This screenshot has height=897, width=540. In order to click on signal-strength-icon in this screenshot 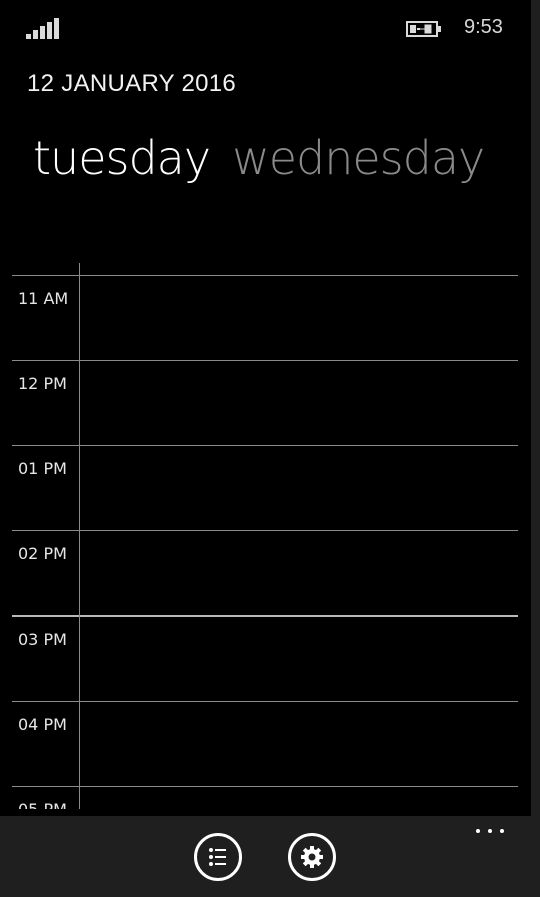, I will do `click(43, 28)`.